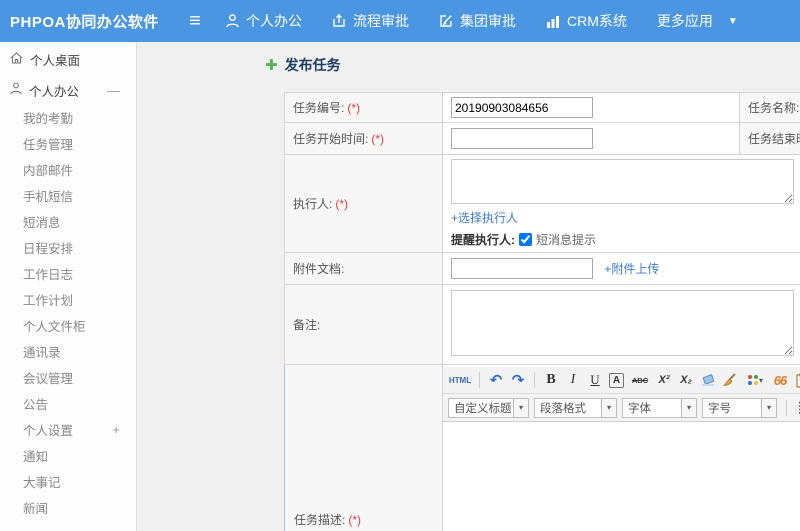  I want to click on sidebar-item-notice: 通知, so click(68, 455).